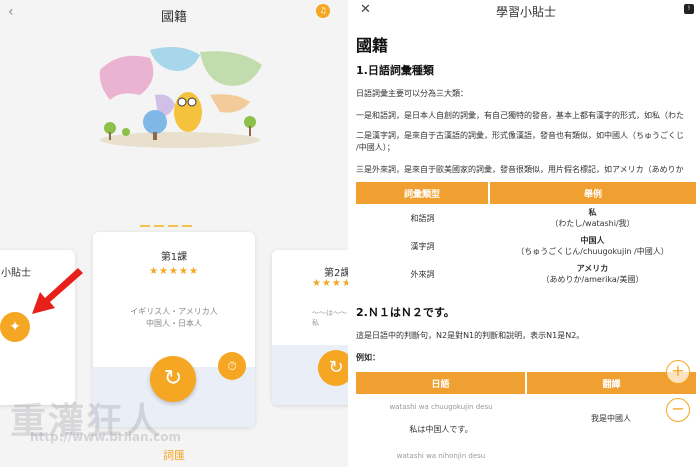  Describe the element at coordinates (678, 410) in the screenshot. I see `zoom-out-button: −` at that location.